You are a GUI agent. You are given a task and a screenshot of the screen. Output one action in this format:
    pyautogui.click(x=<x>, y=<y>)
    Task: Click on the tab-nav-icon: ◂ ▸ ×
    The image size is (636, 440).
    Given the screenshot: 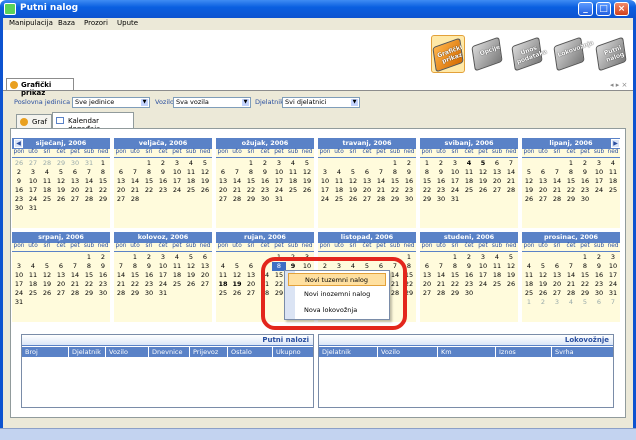 What is the action you would take?
    pyautogui.click(x=618, y=85)
    